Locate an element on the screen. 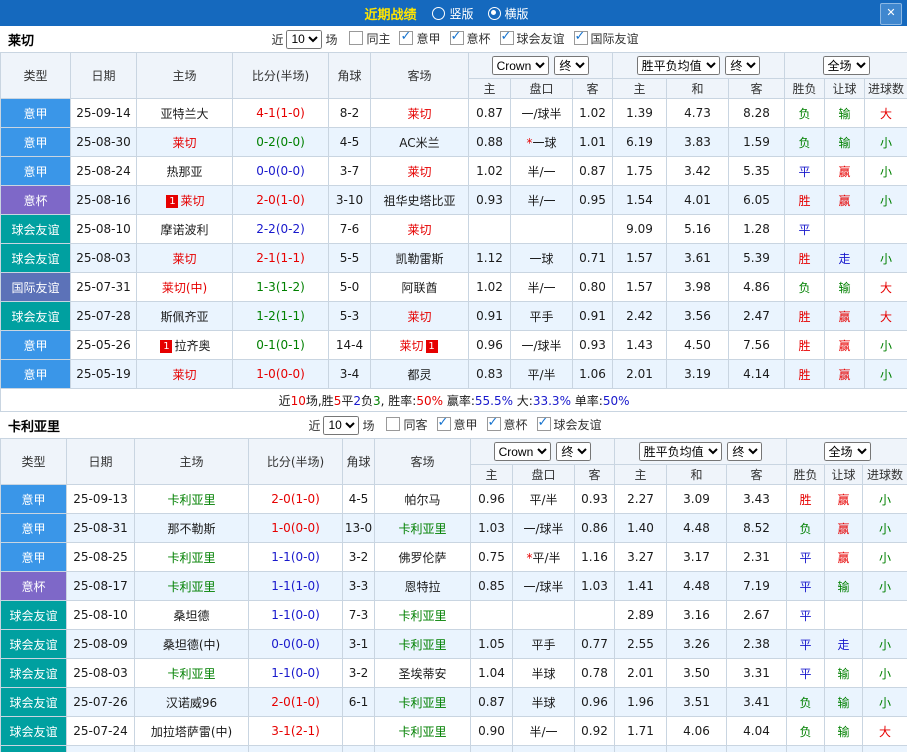 Image resolution: width=907 pixels, height=752 pixels. home-team: 卡利亚里 is located at coordinates (191, 499).